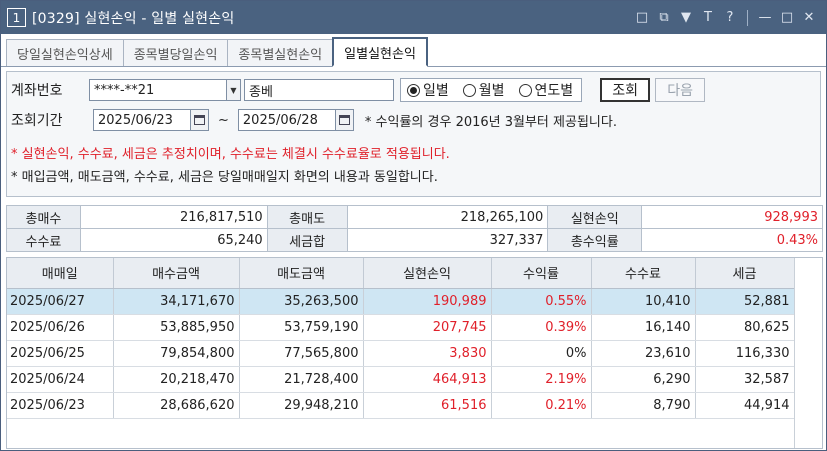 The width and height of the screenshot is (827, 451). Describe the element at coordinates (158, 90) in the screenshot. I see `account-number-field: ****-**21` at that location.